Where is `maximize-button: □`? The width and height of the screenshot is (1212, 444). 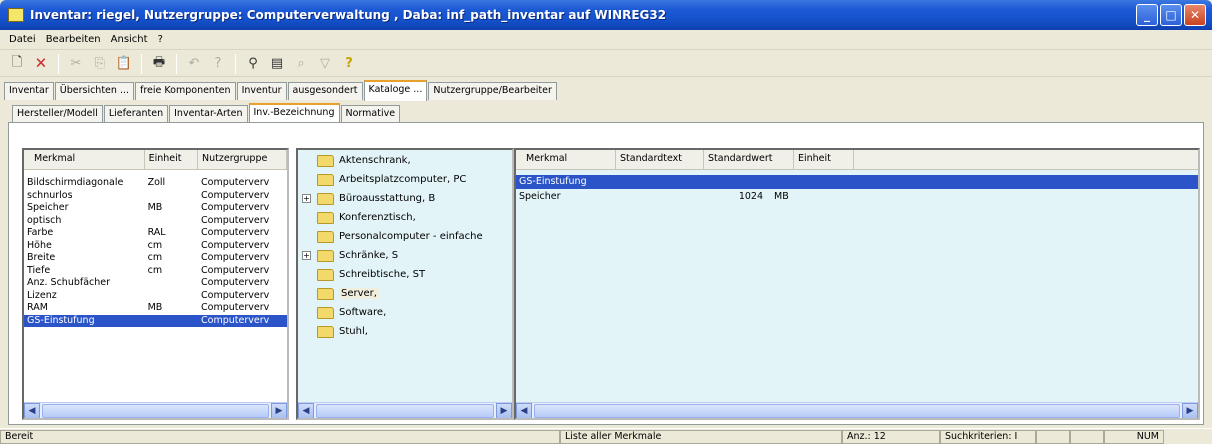 maximize-button: □ is located at coordinates (1171, 15).